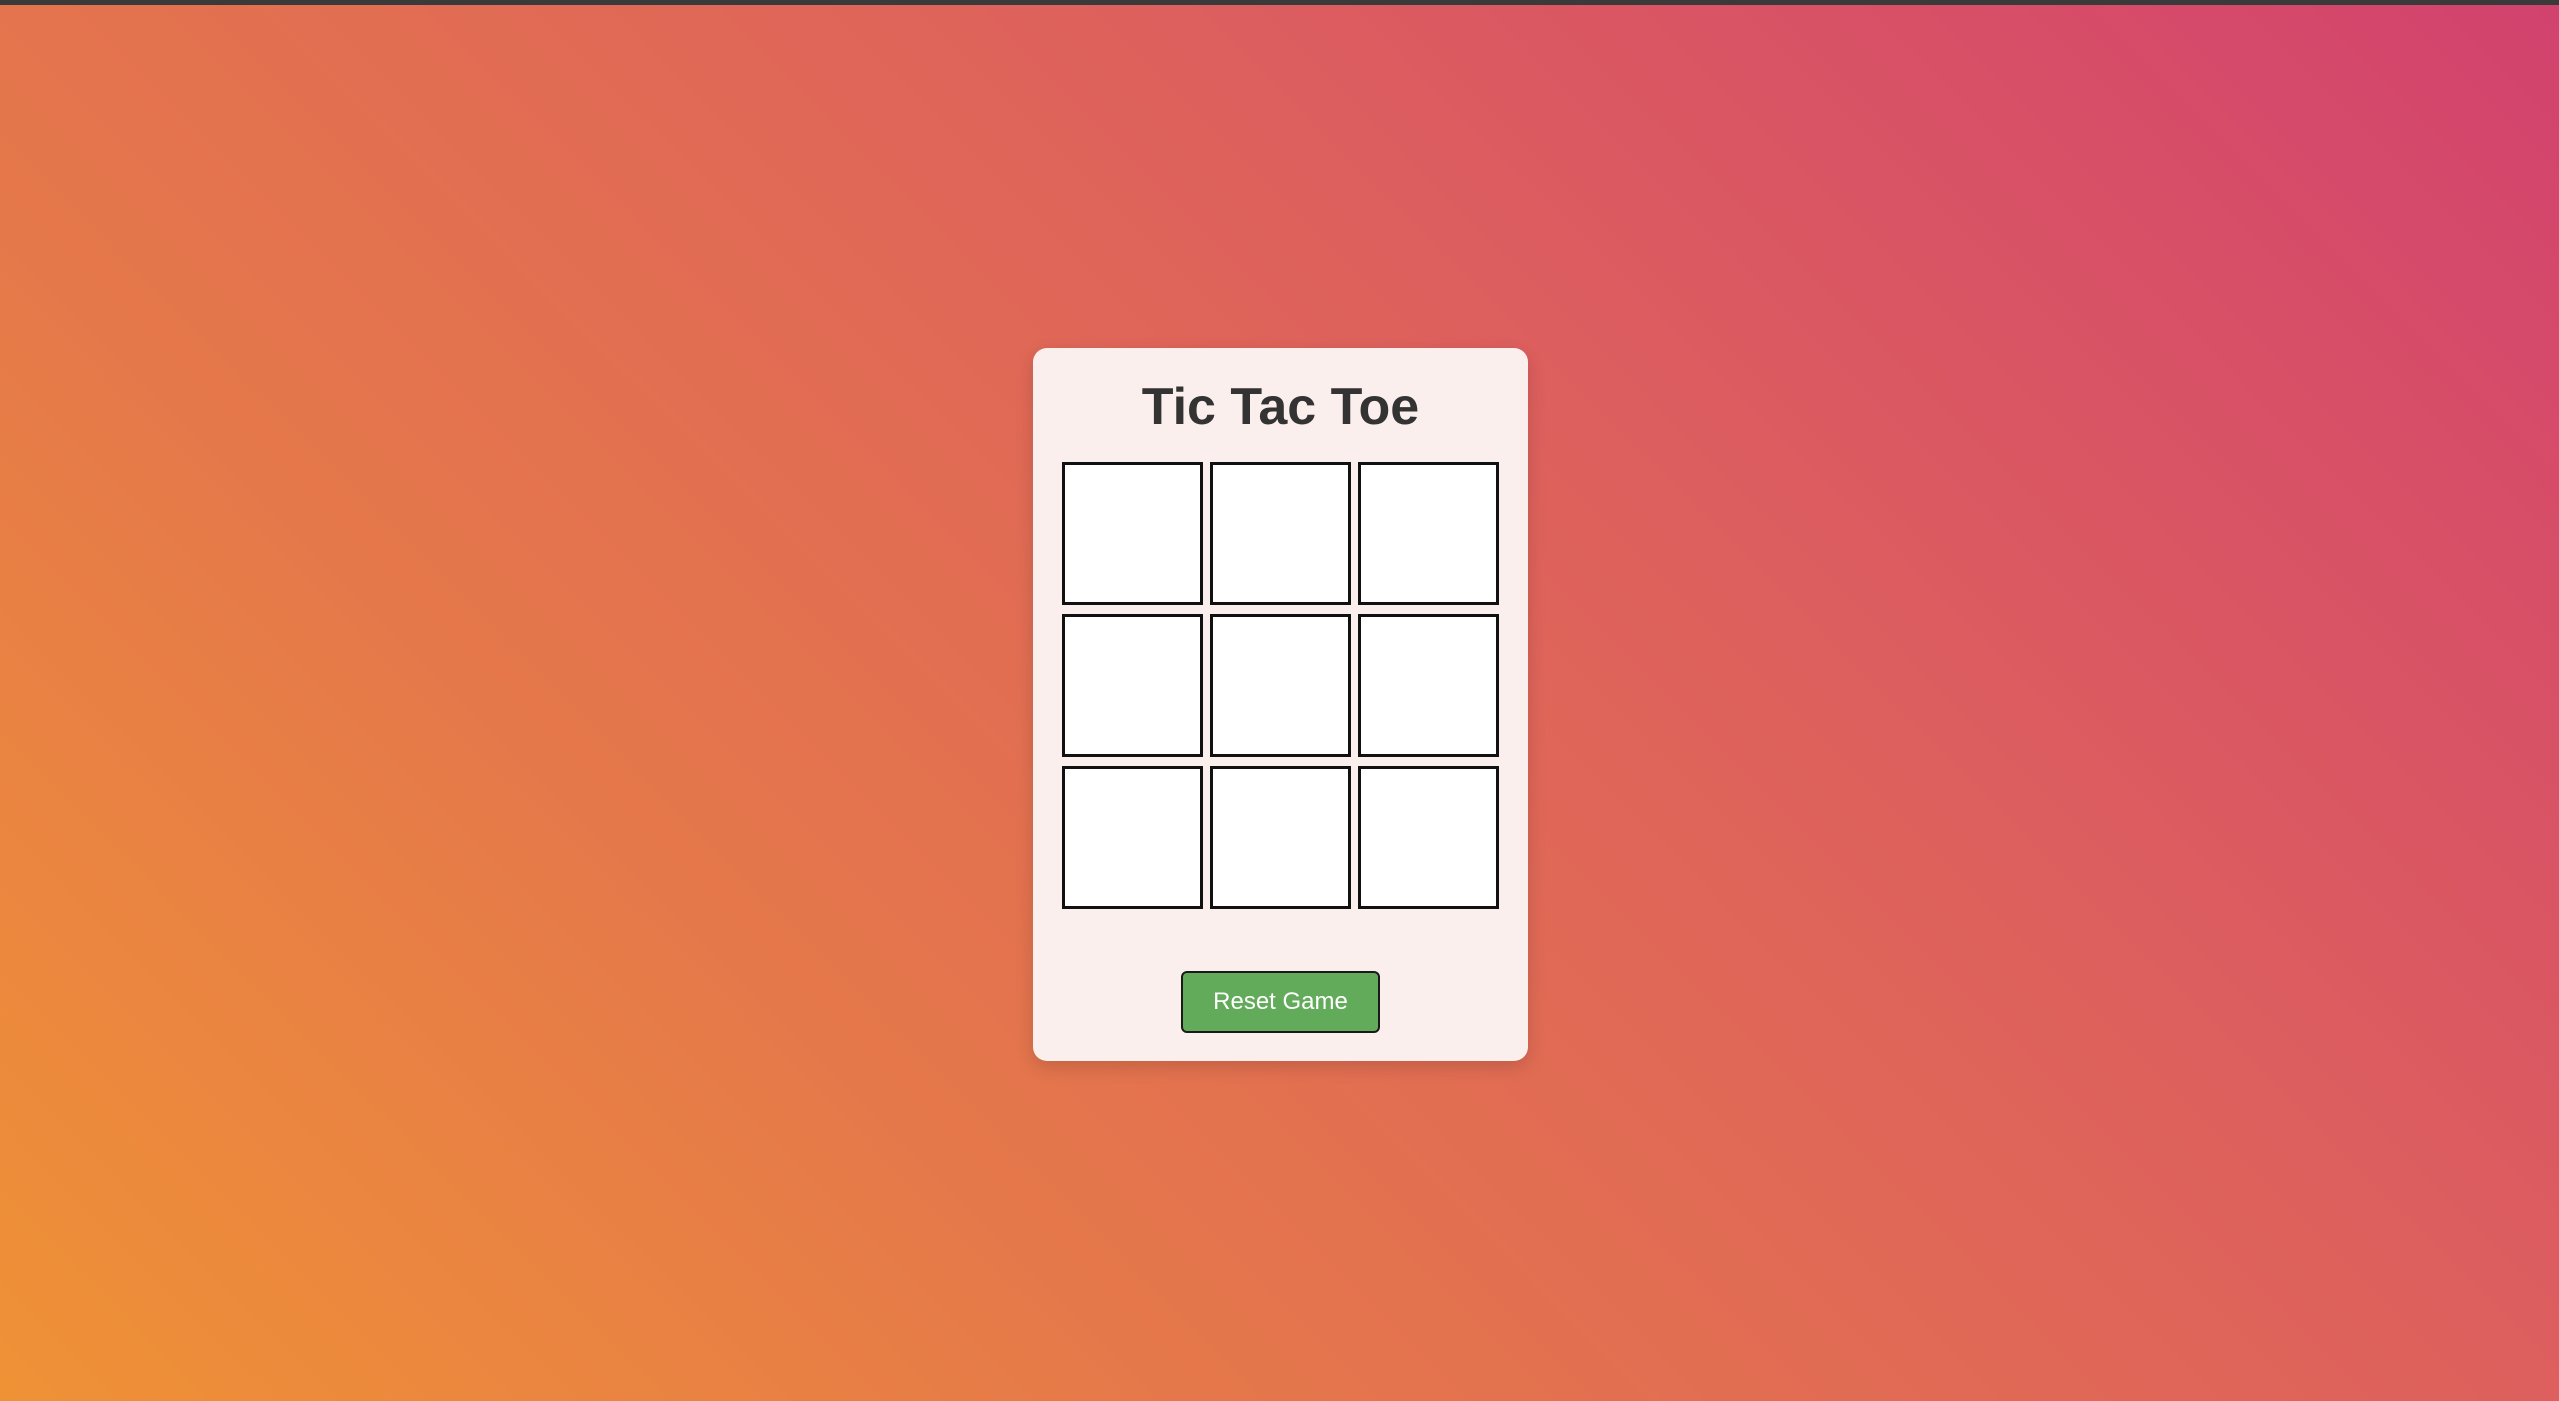  I want to click on game-board, so click(1280, 685).